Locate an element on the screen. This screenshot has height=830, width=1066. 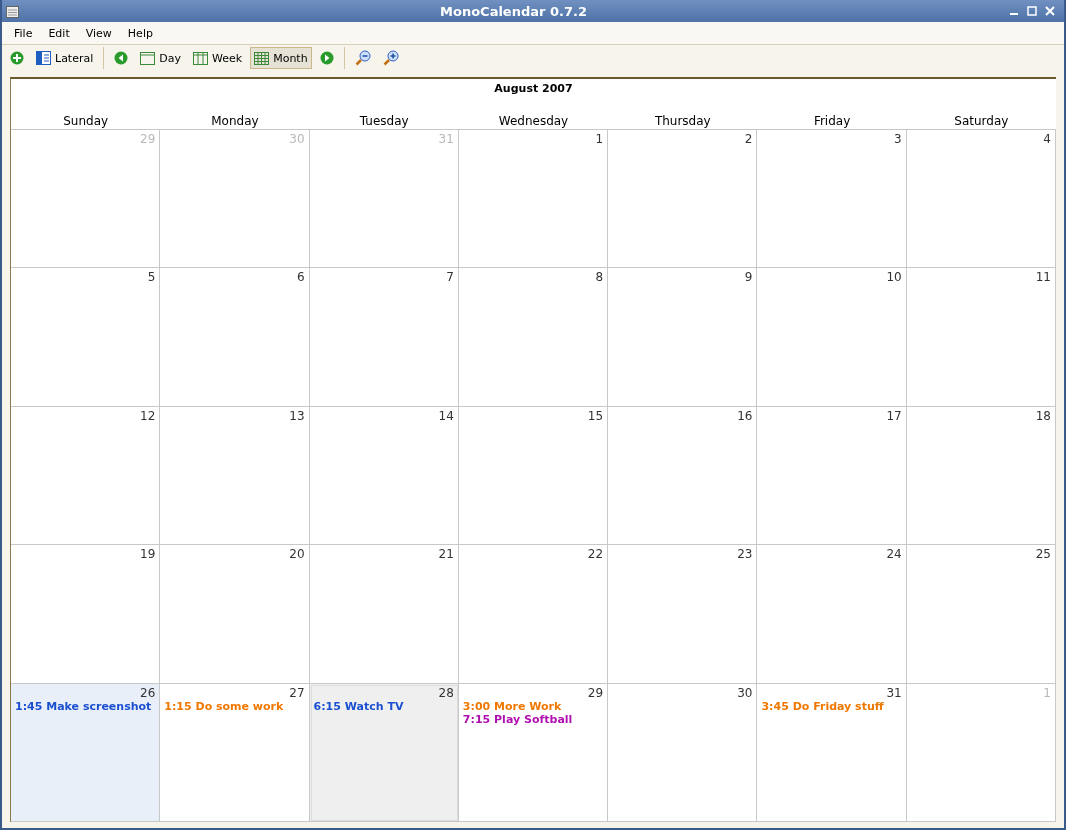
day-number: 9 is located at coordinates (748, 277).